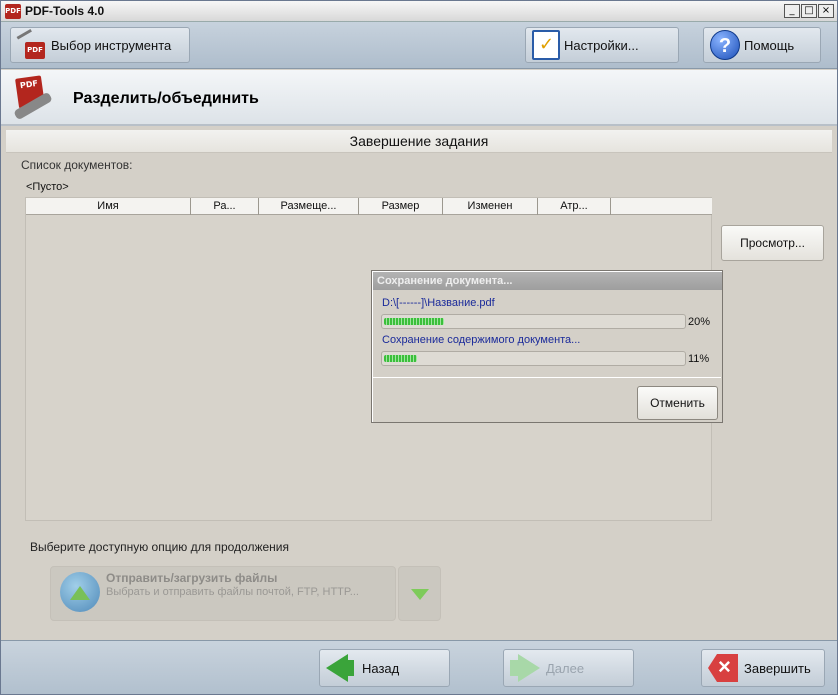 The height and width of the screenshot is (695, 838). I want to click on pdf-tools-icon: PDF, so click(31, 44).